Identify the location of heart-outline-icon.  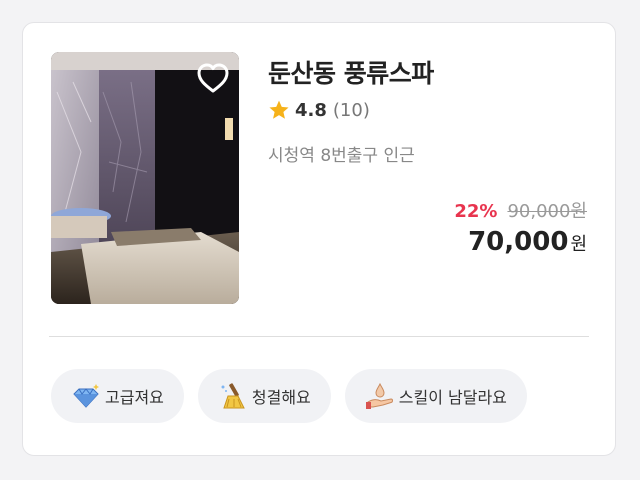
(213, 78).